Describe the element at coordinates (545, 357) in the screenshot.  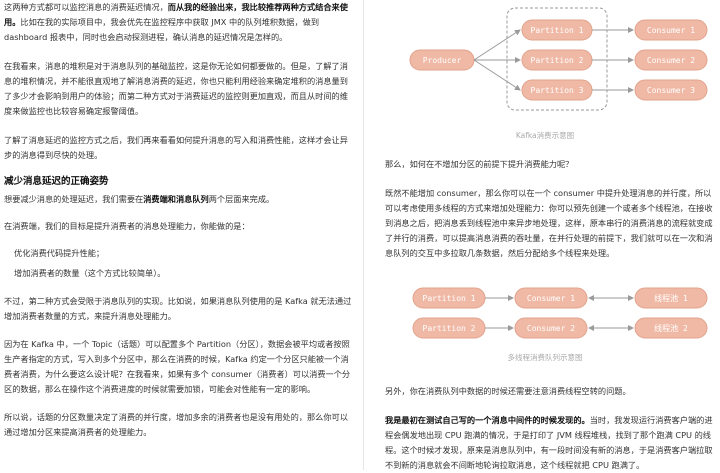
I see `diagram2-caption: 多线程消费队列示意图` at that location.